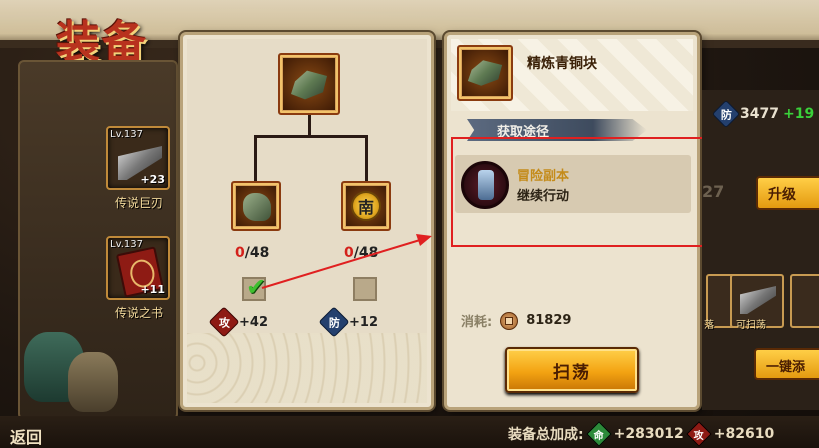 The width and height of the screenshot is (819, 448). I want to click on ingot-icon, so click(758, 300).